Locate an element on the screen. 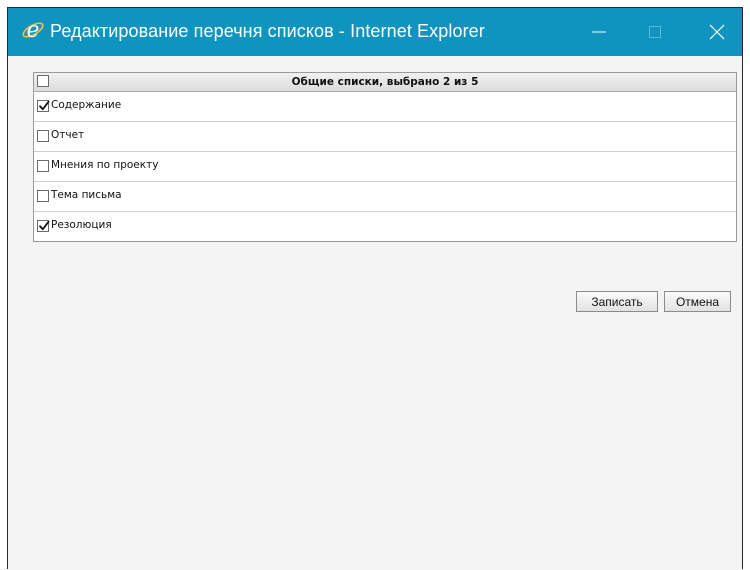 The width and height of the screenshot is (750, 570). list-item-label: Тема письма is located at coordinates (86, 195).